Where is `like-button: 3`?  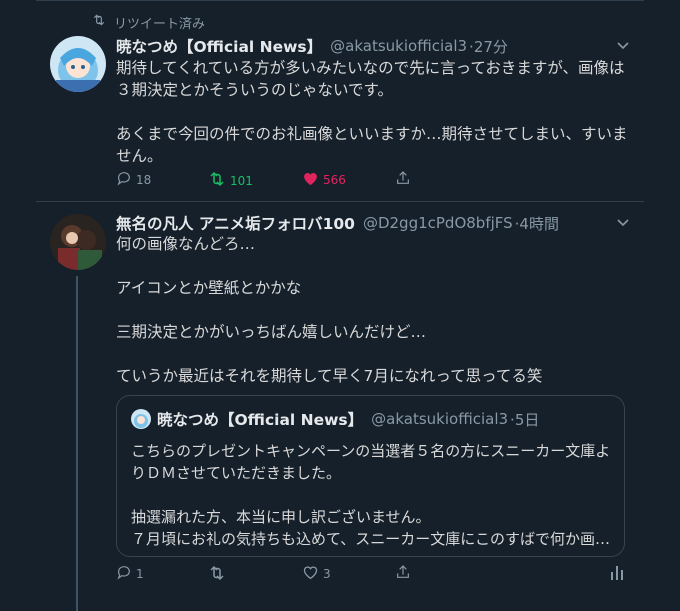 like-button: 3 is located at coordinates (316, 573).